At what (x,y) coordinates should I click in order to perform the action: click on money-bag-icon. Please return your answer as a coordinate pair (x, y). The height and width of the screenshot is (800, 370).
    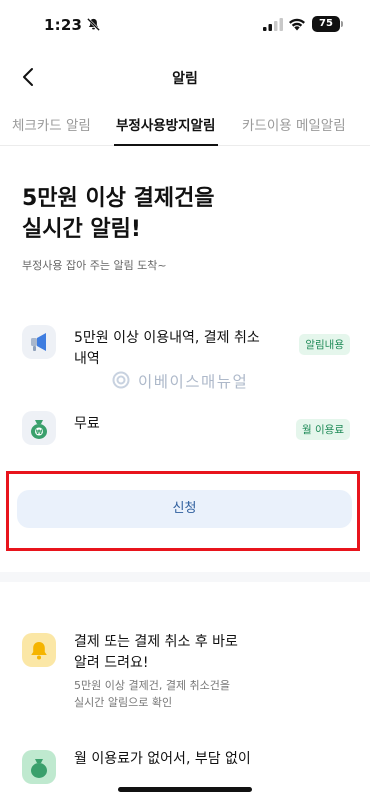
    Looking at the image, I should click on (39, 767).